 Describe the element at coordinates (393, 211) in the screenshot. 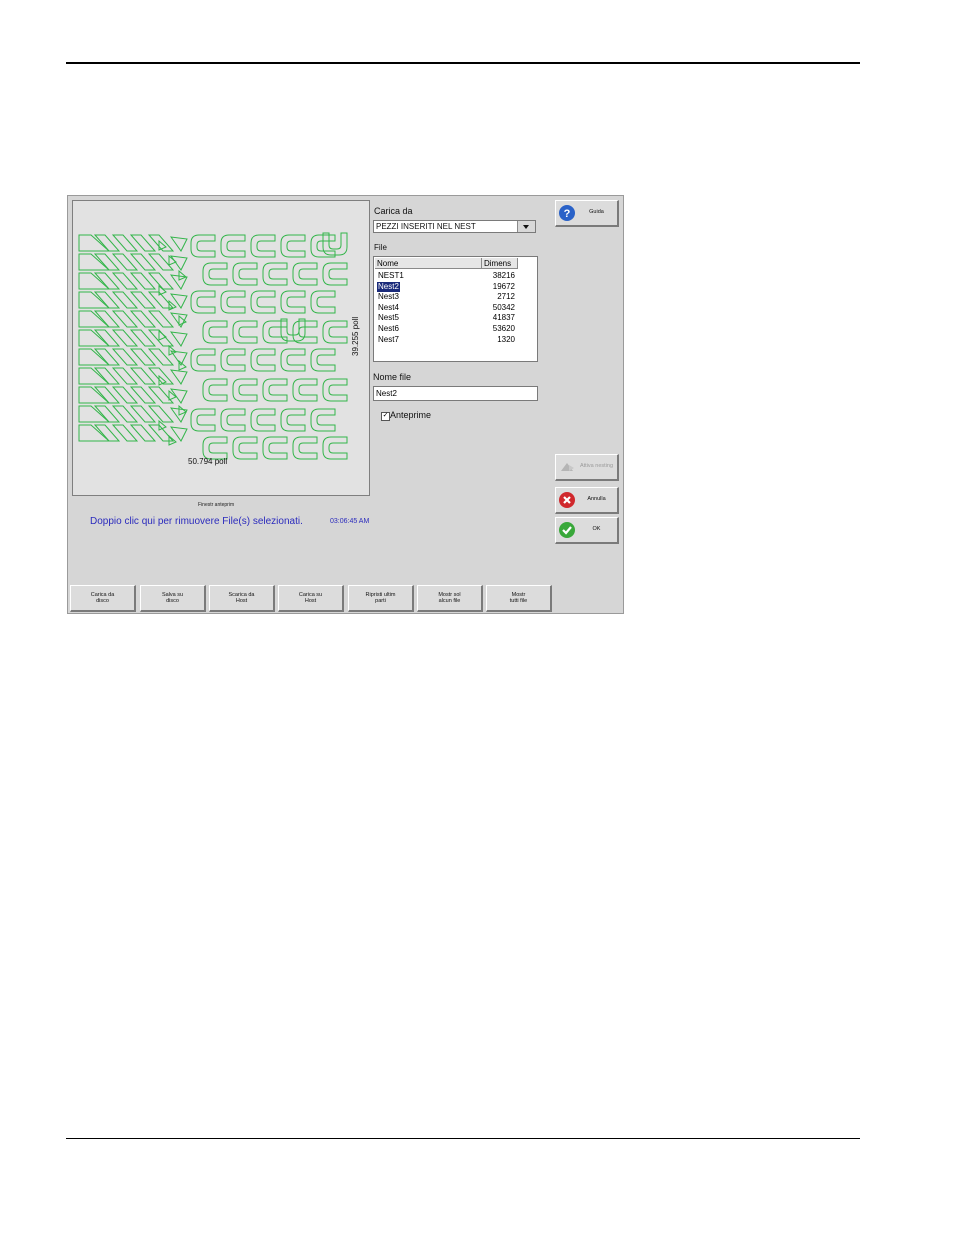

I see `load-from-label: Carica da` at that location.